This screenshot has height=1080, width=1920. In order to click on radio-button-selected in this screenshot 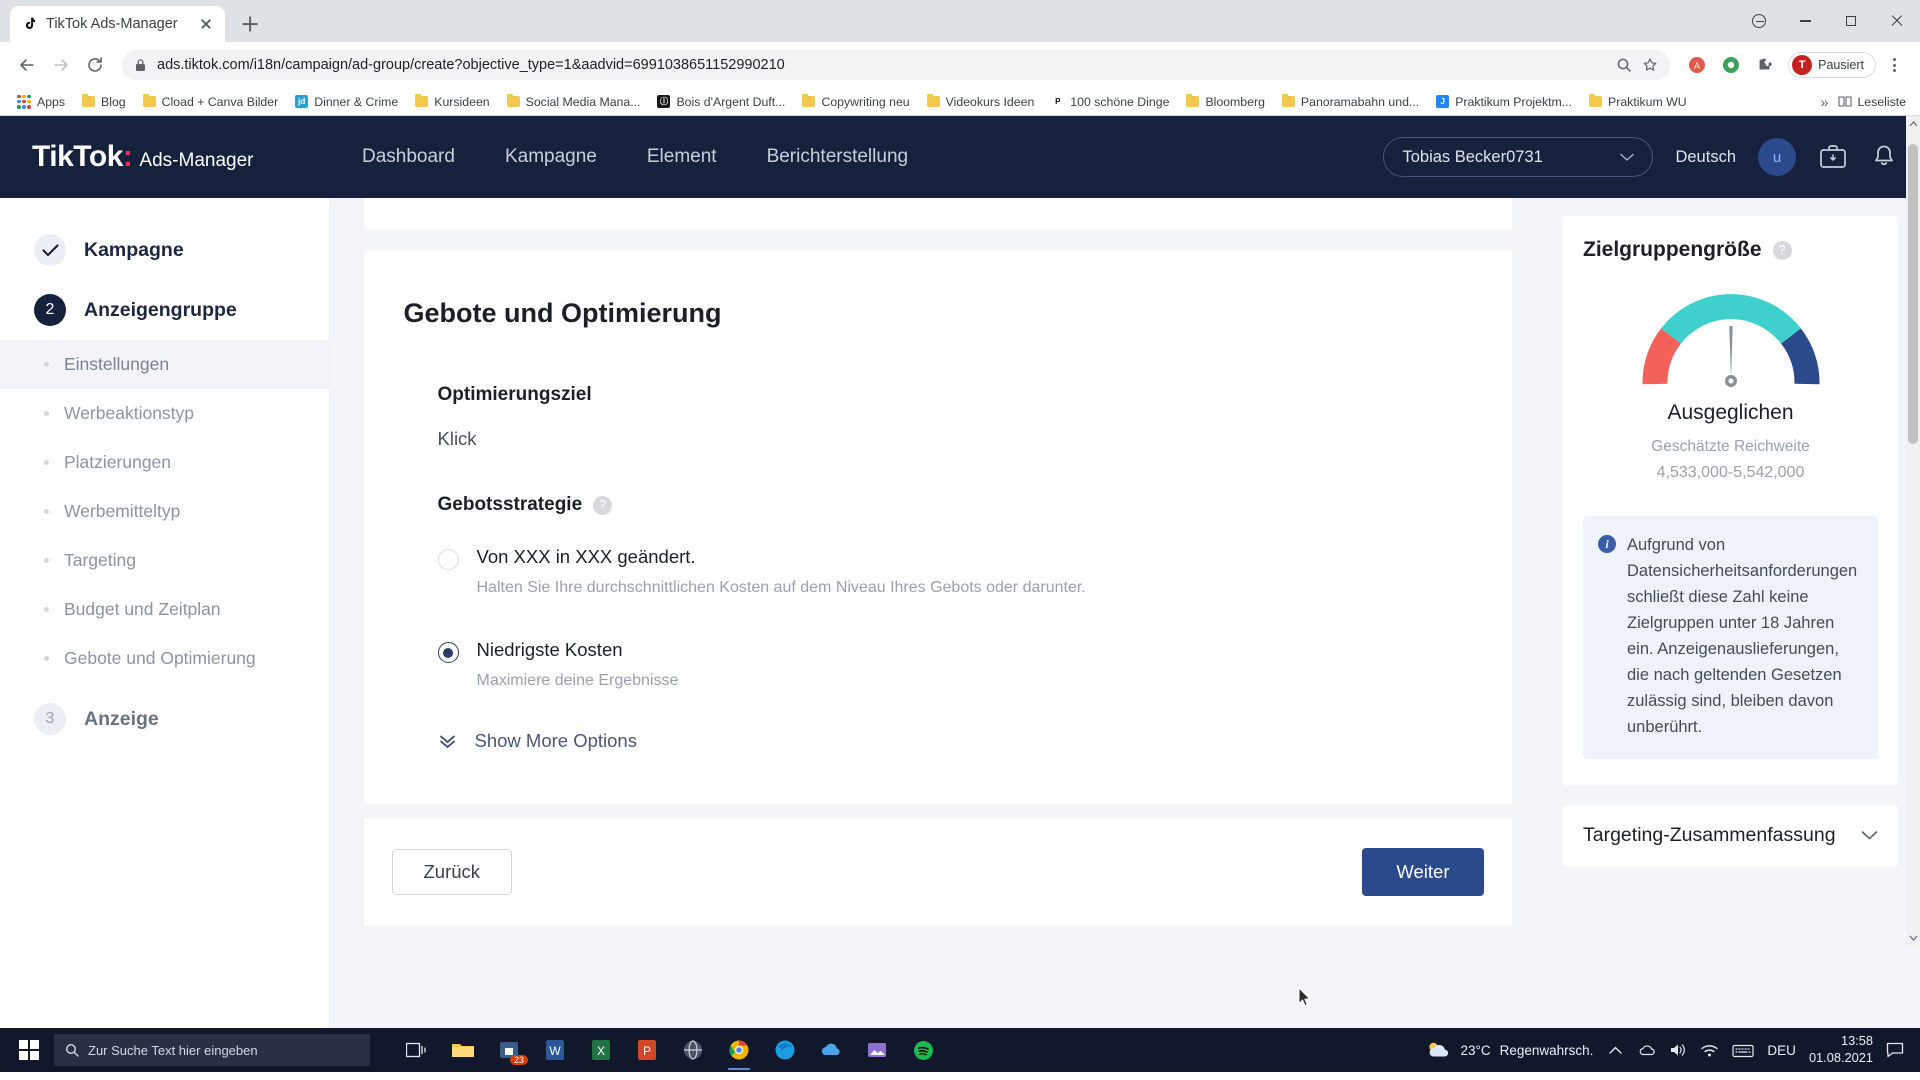, I will do `click(448, 652)`.